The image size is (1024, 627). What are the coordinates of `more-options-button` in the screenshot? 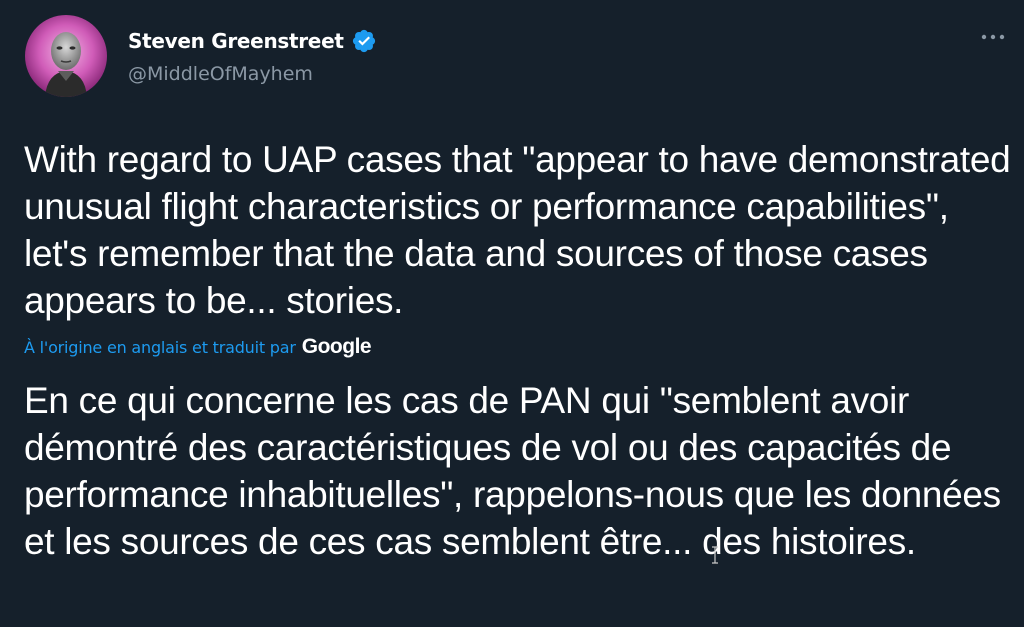 It's located at (993, 37).